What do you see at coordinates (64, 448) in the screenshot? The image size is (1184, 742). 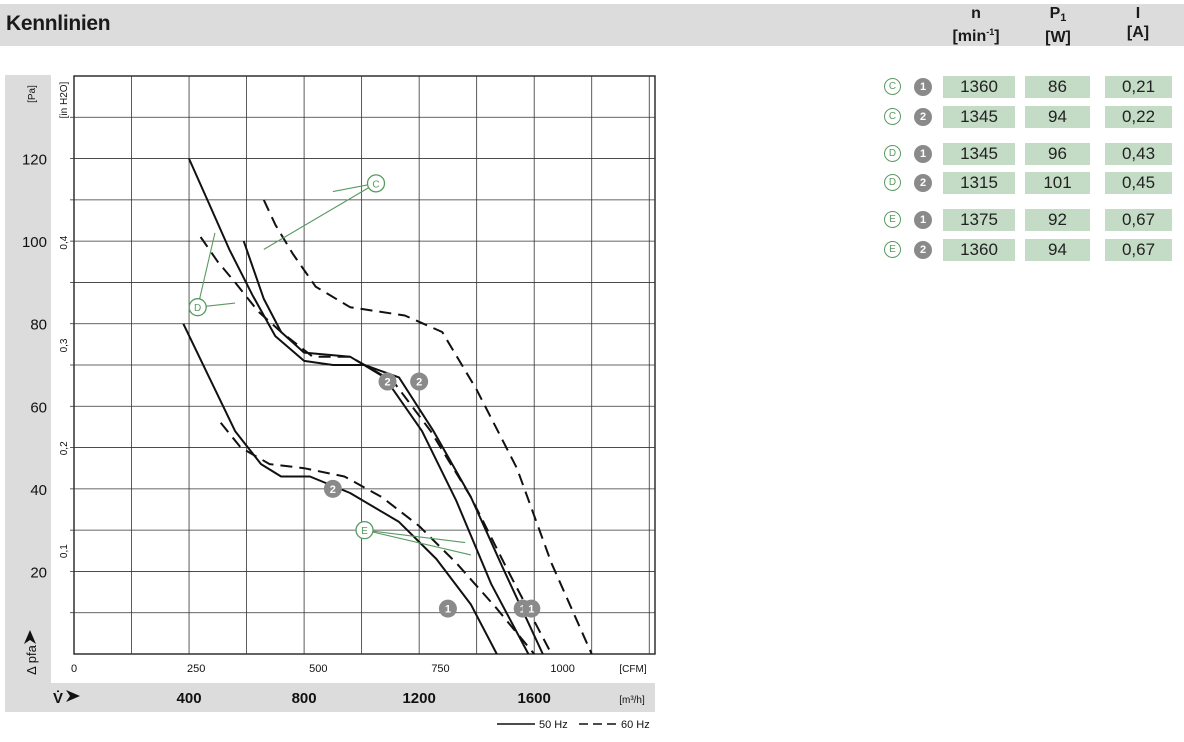 I see `y-secondary-tick-label: 0,2` at bounding box center [64, 448].